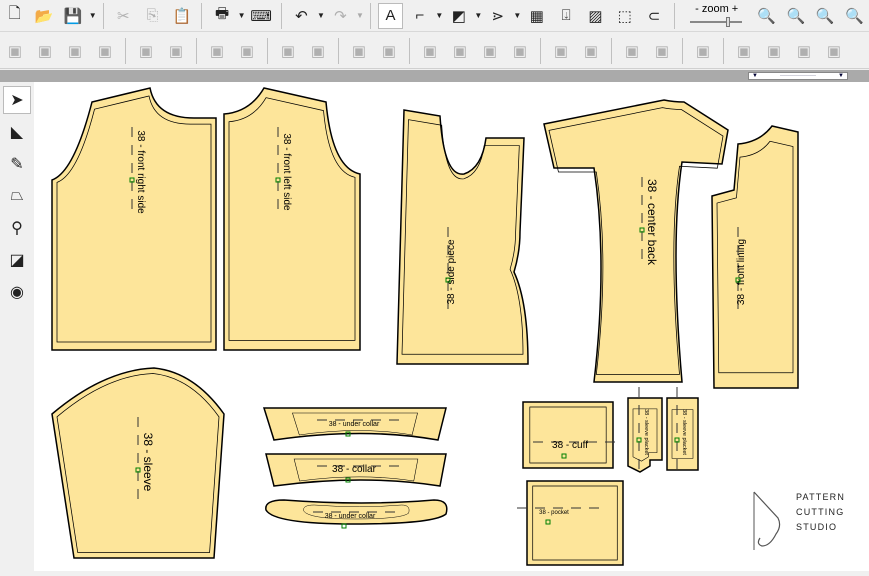  What do you see at coordinates (247, 51) in the screenshot?
I see `align-button: ▣` at bounding box center [247, 51].